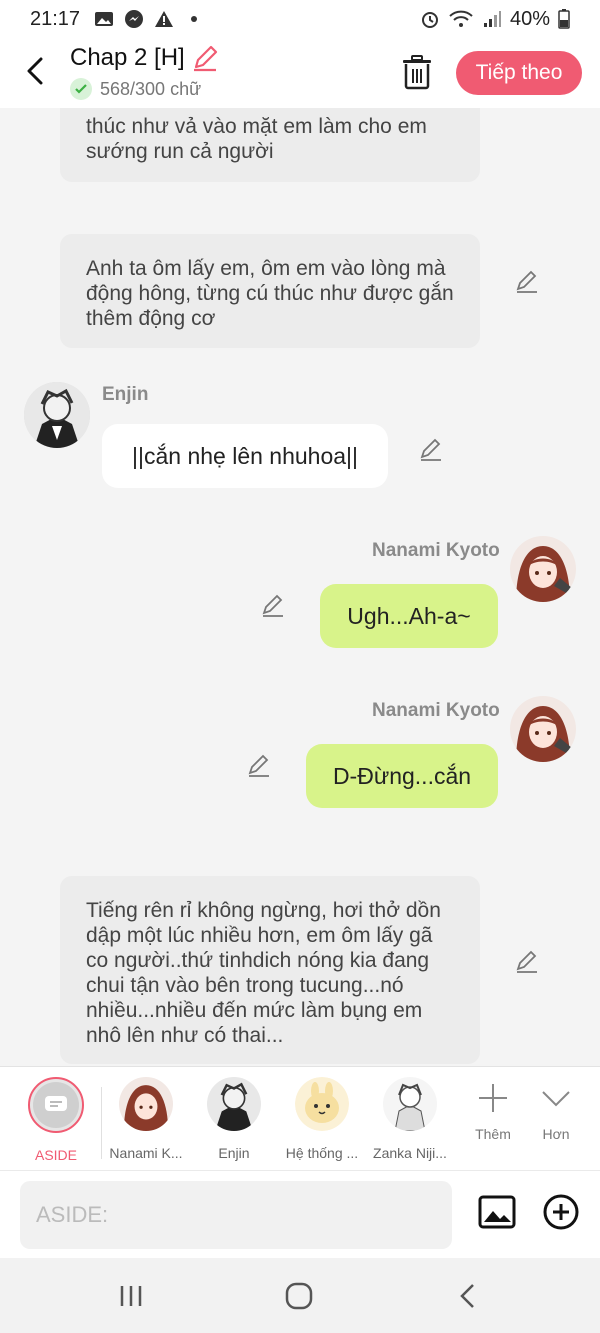  Describe the element at coordinates (469, 1296) in the screenshot. I see `back-nav-icon` at that location.